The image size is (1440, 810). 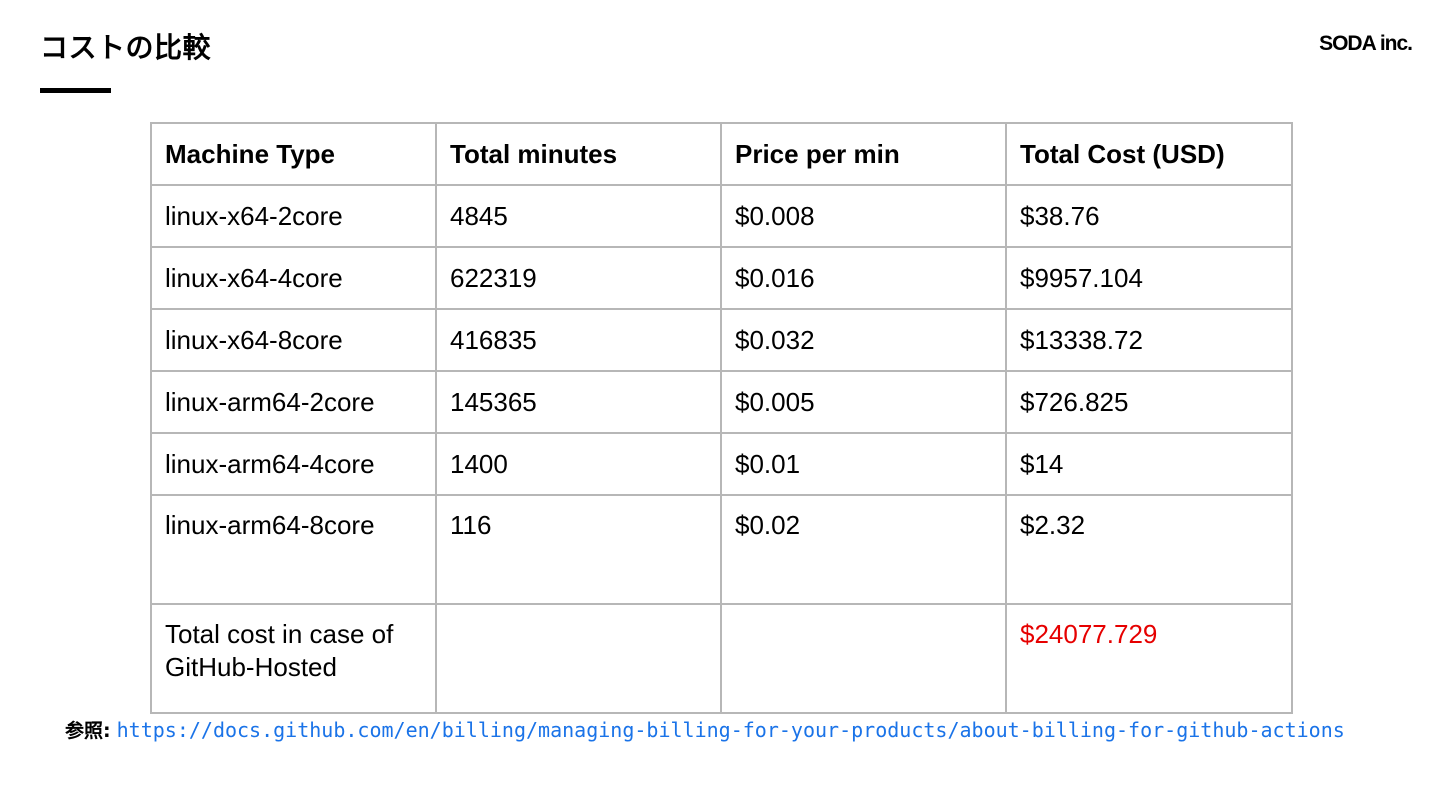 What do you see at coordinates (863, 402) in the screenshot?
I see `cell-price-per-min: $0.005` at bounding box center [863, 402].